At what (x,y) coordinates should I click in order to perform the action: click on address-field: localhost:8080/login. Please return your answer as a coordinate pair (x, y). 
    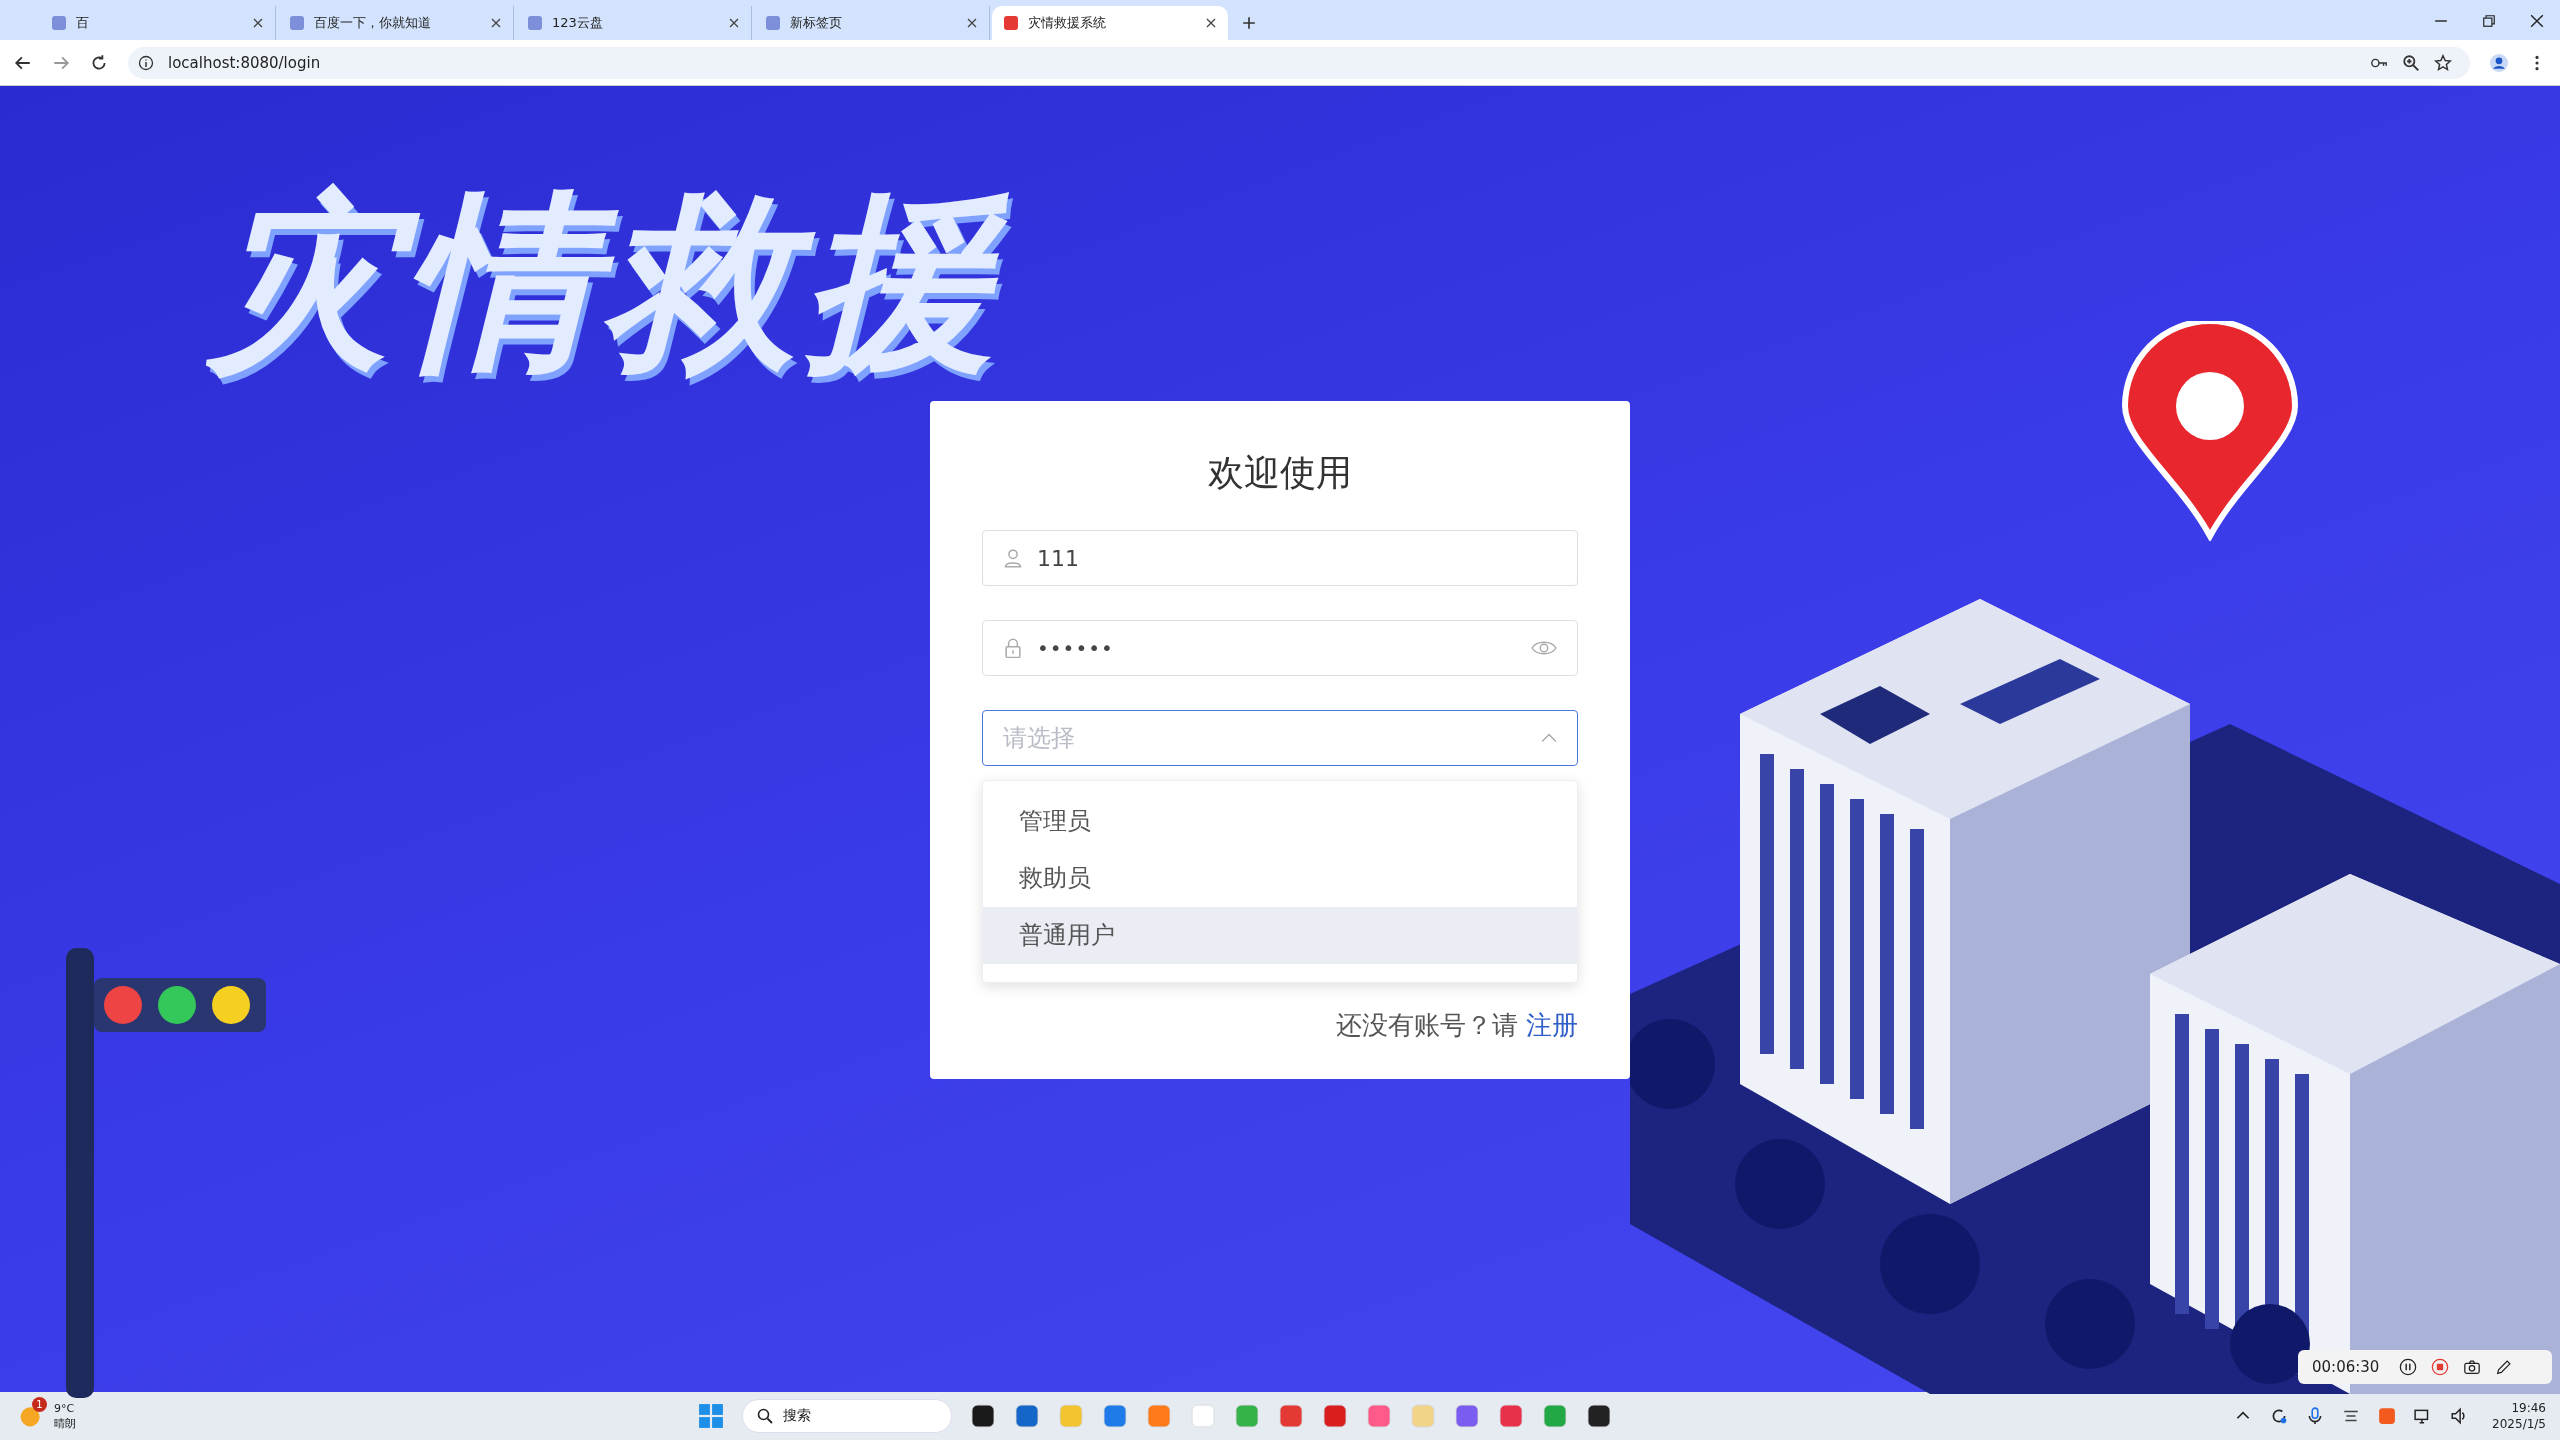
    Looking at the image, I should click on (1299, 62).